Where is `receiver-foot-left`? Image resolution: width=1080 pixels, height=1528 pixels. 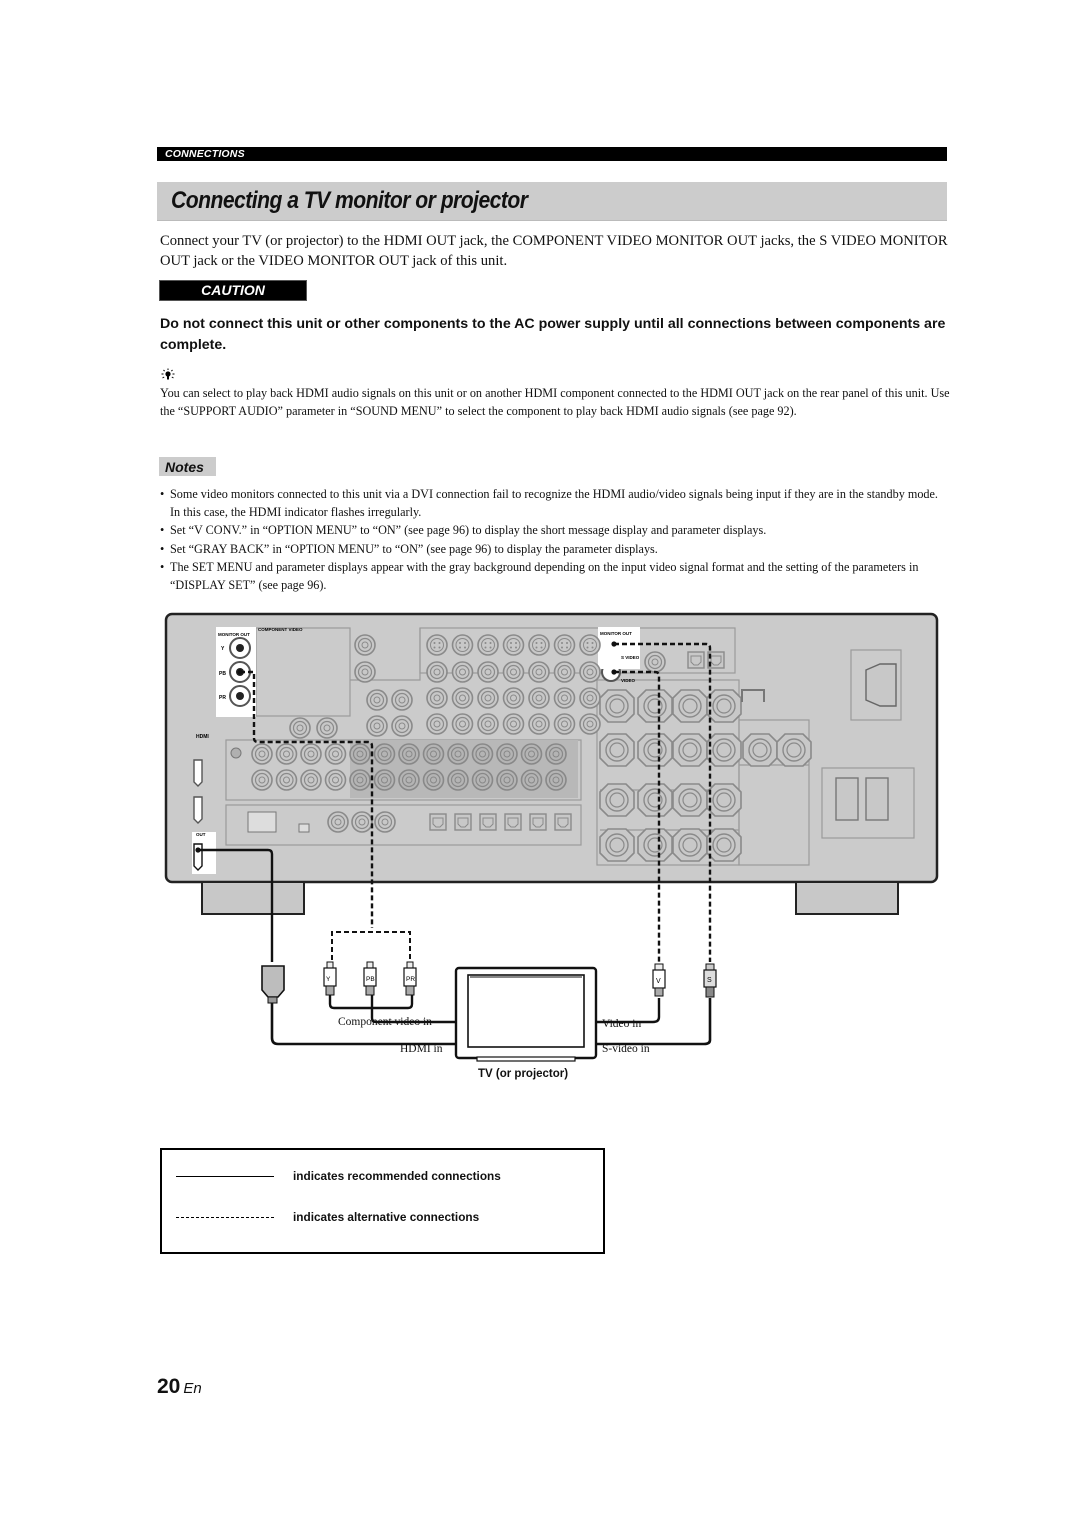
receiver-foot-left is located at coordinates (253, 898).